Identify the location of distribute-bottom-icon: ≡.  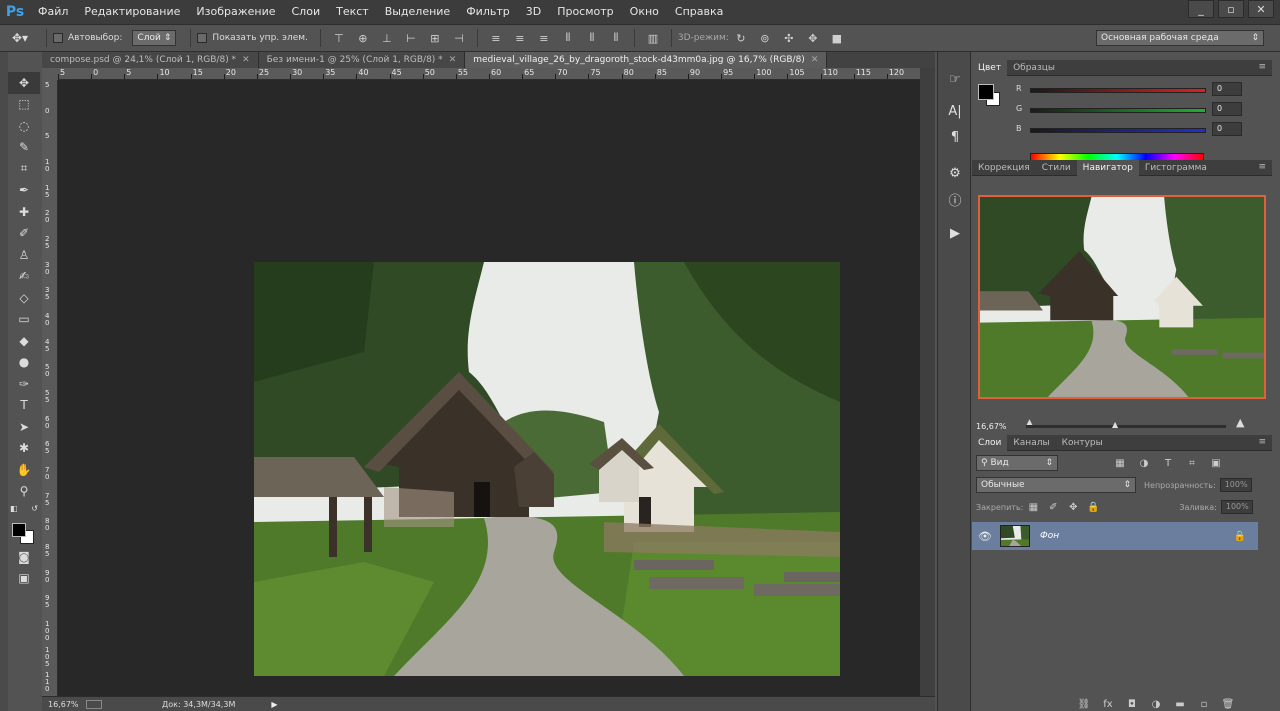
(544, 38).